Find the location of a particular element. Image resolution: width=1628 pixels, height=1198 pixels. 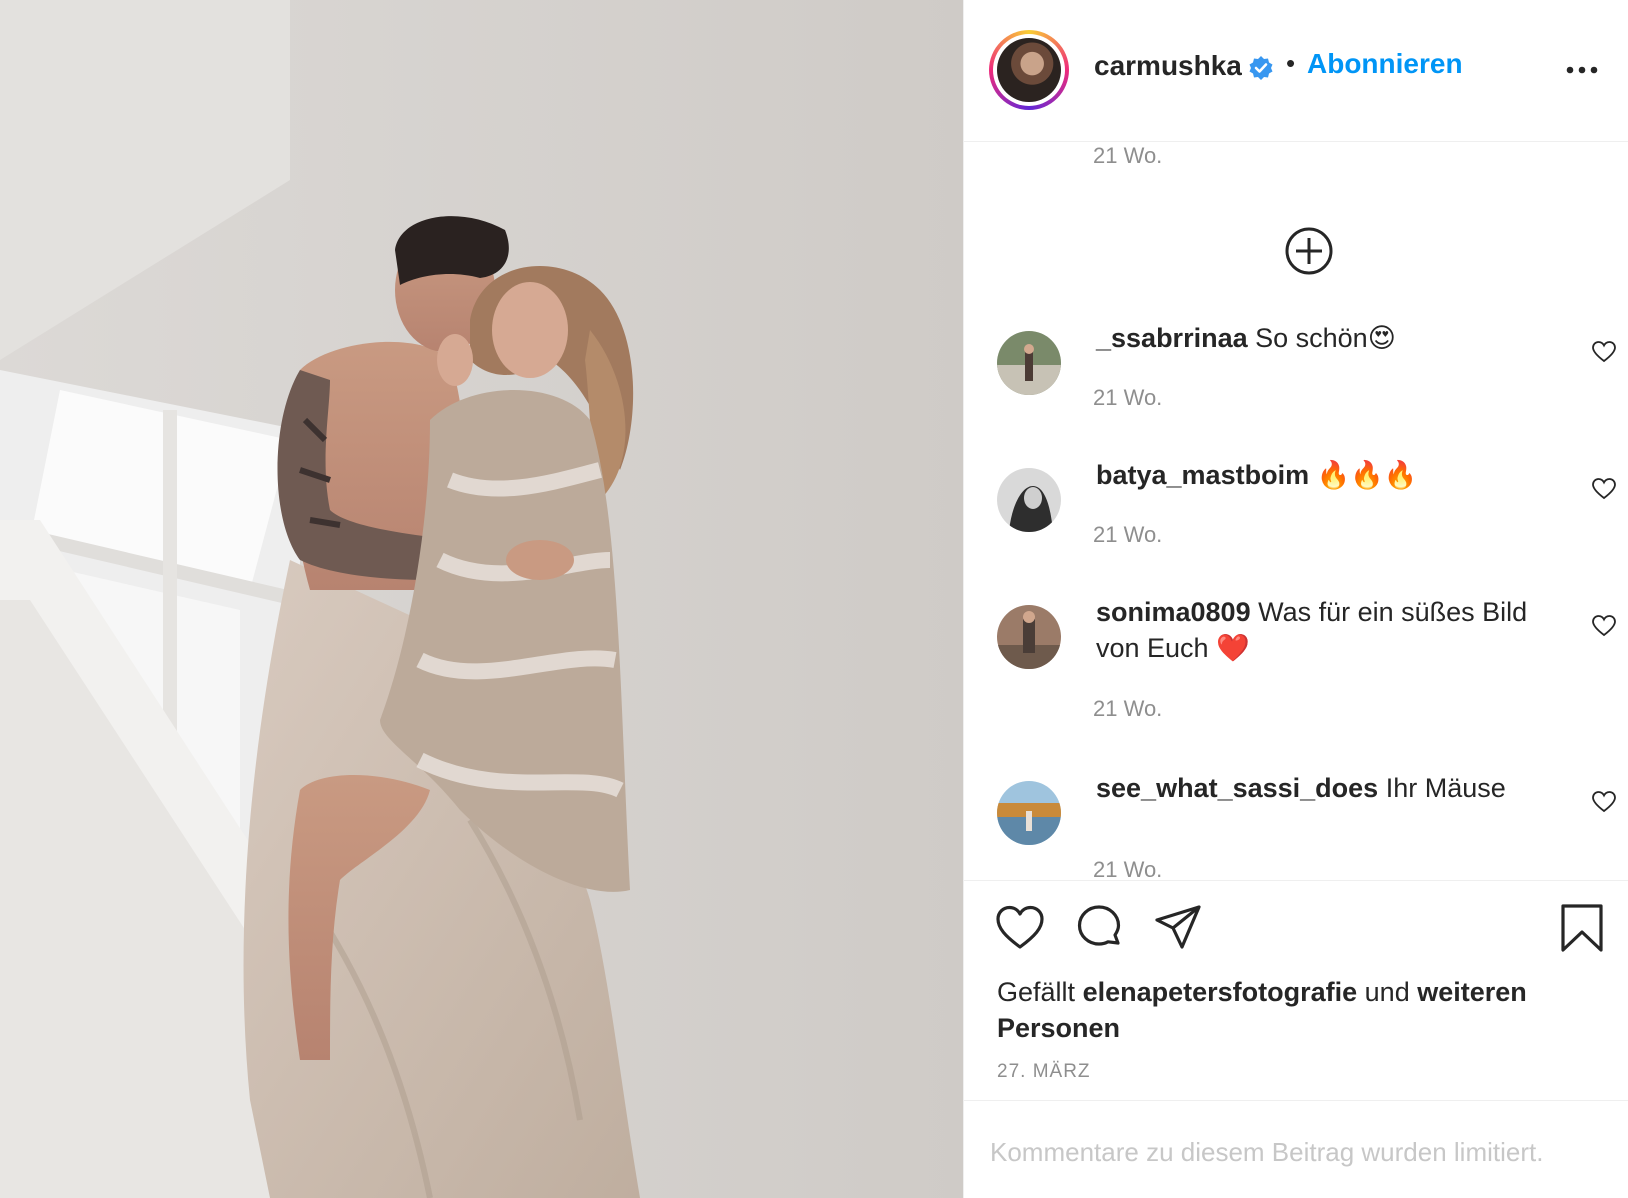

author-avatar-frame is located at coordinates (1029, 70).